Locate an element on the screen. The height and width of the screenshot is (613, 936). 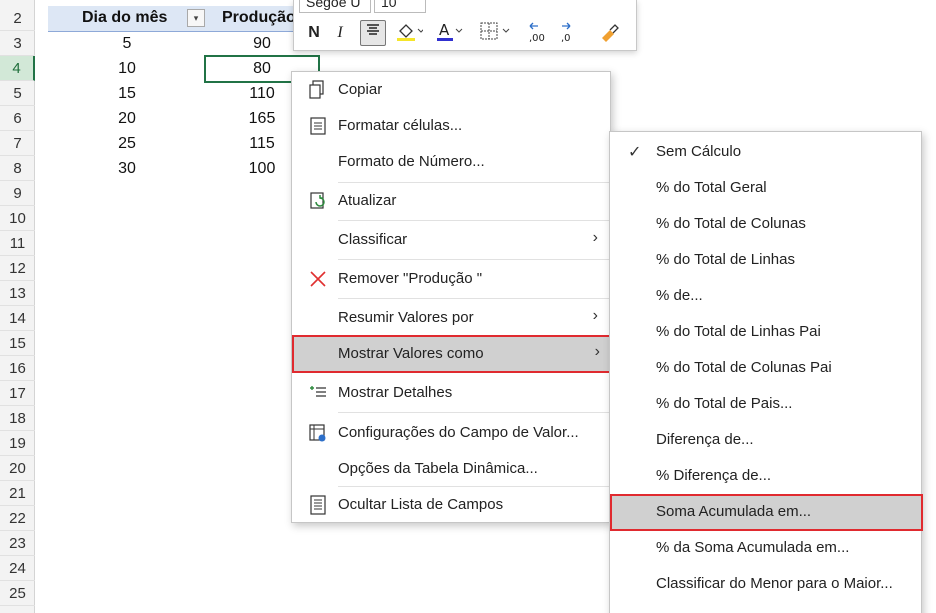
pivot-day-cell: 30 is located at coordinates (127, 169).